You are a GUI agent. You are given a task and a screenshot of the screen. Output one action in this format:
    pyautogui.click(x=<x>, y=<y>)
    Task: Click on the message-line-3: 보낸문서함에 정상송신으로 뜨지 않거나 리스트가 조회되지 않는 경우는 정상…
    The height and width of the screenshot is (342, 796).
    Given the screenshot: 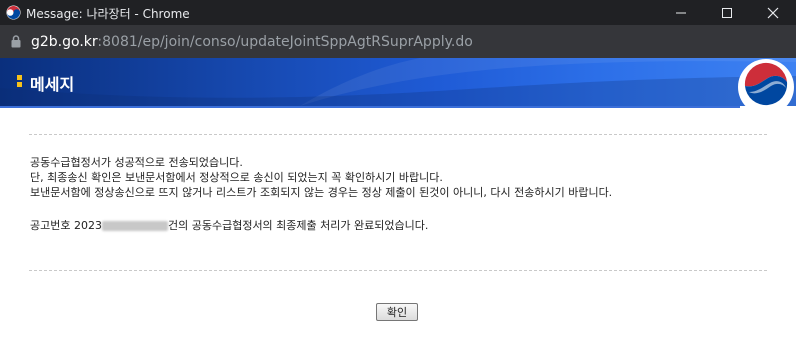 What is the action you would take?
    pyautogui.click(x=321, y=192)
    